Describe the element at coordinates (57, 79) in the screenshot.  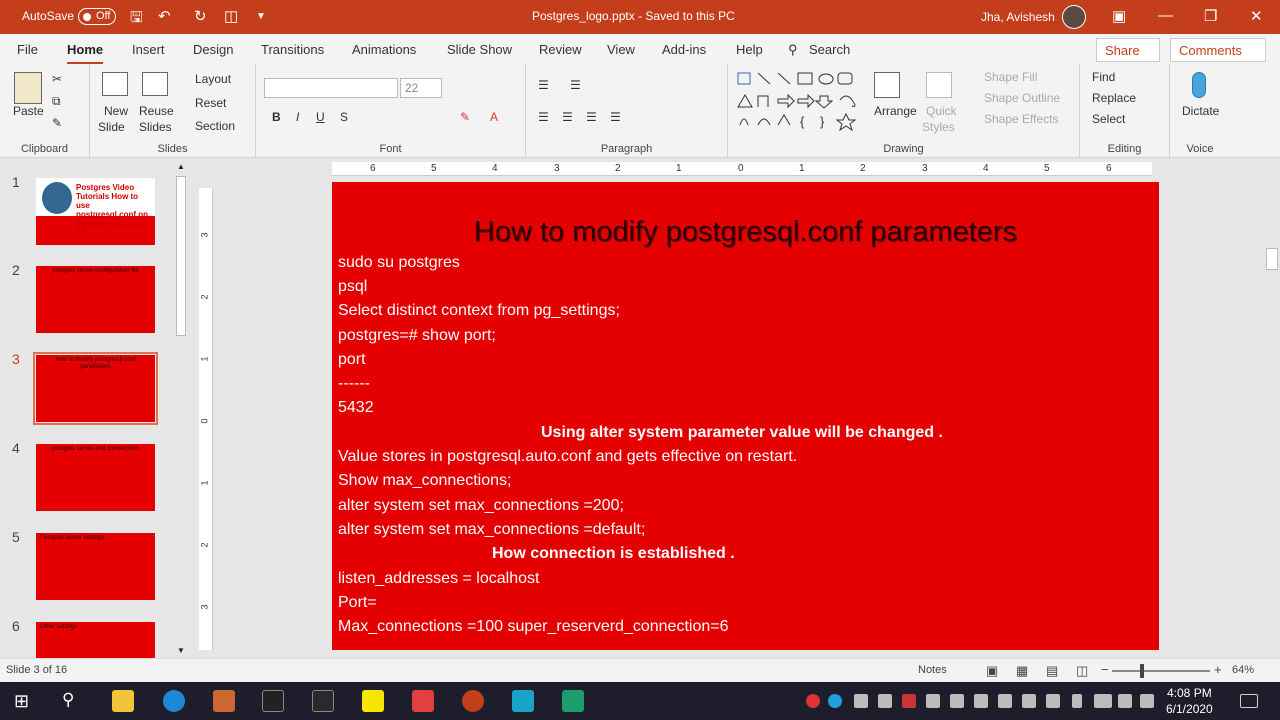
I see `cut-icon: ✂` at that location.